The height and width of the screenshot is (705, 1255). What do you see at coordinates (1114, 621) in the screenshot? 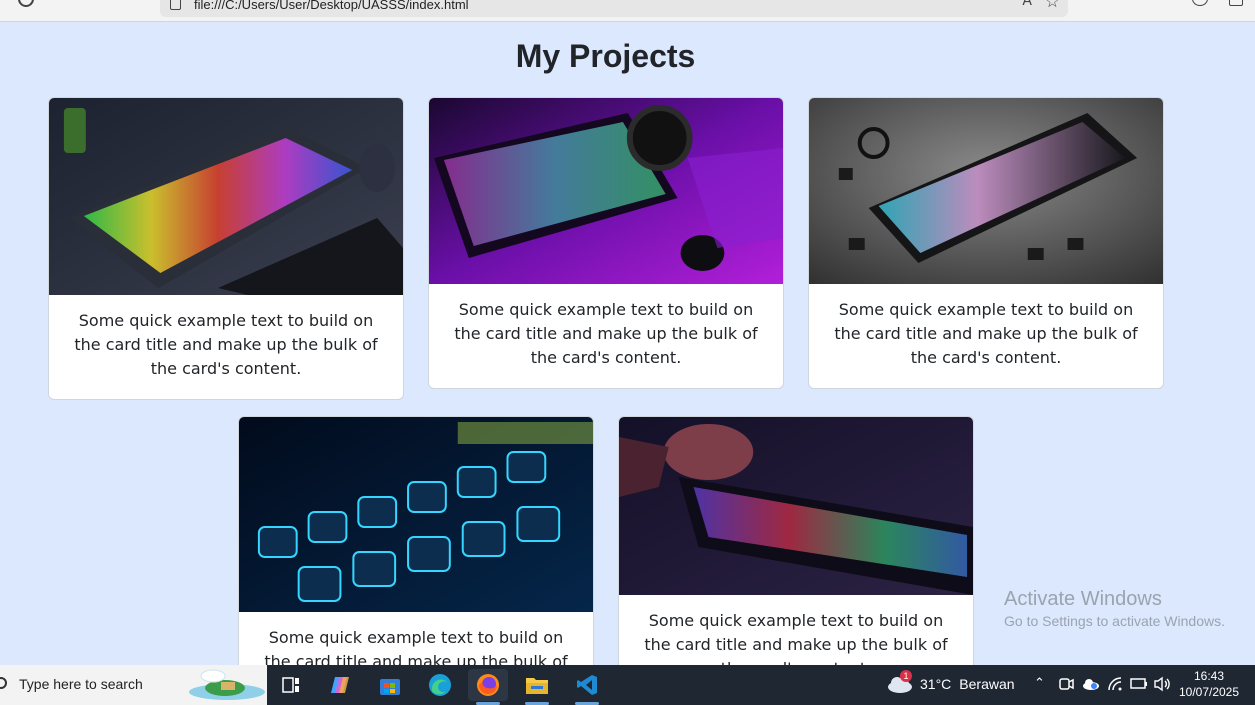
I see `watermark-subtitle: Go to Settings to activate Windows.` at bounding box center [1114, 621].